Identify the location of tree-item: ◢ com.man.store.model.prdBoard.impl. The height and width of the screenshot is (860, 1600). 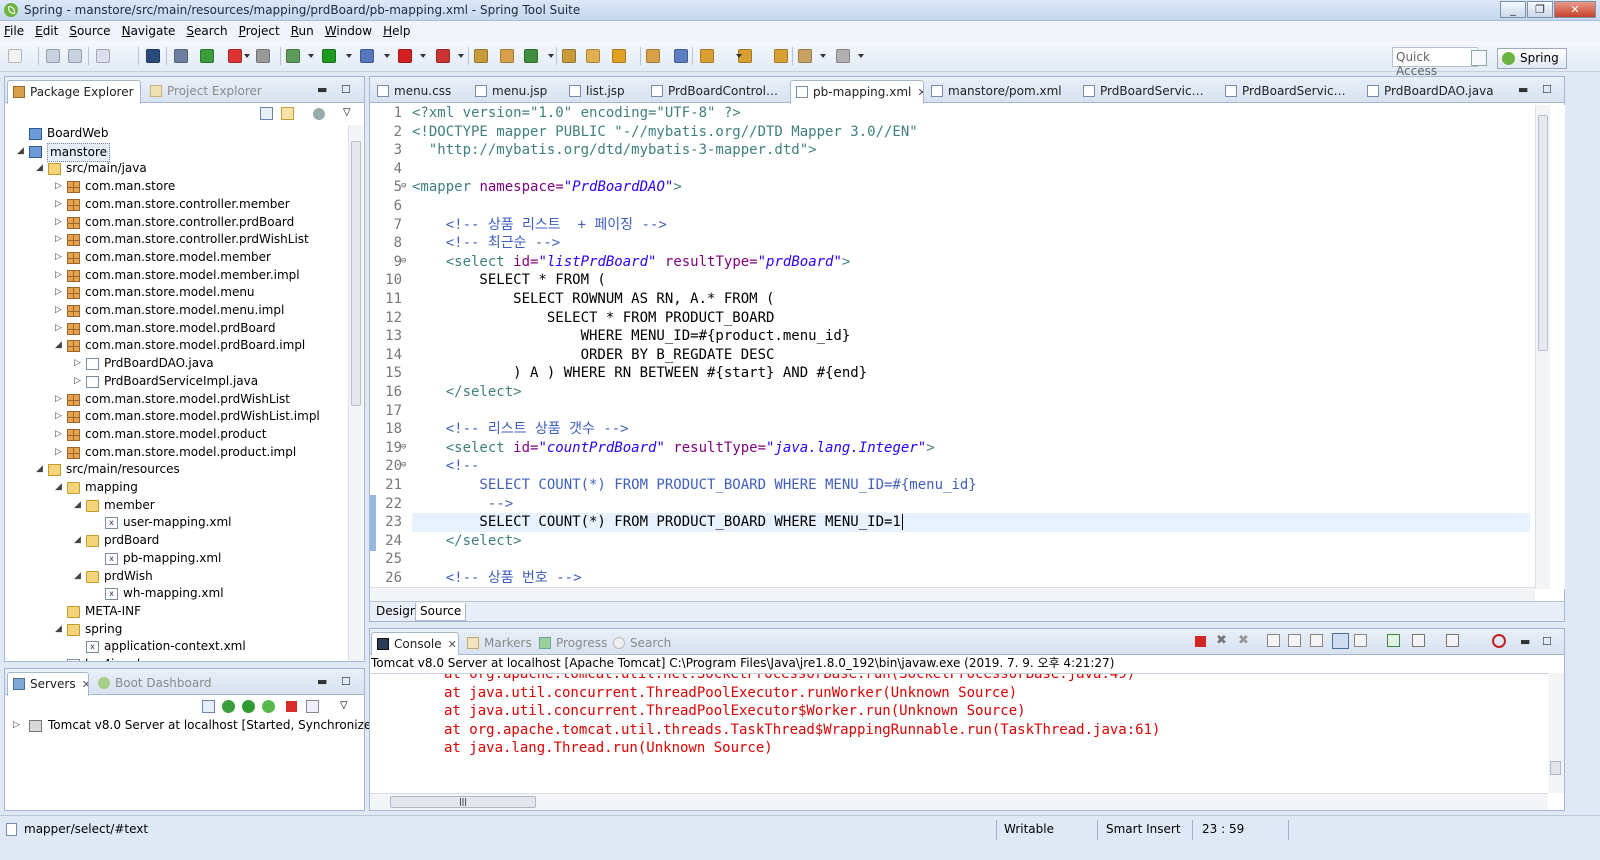
(176, 346).